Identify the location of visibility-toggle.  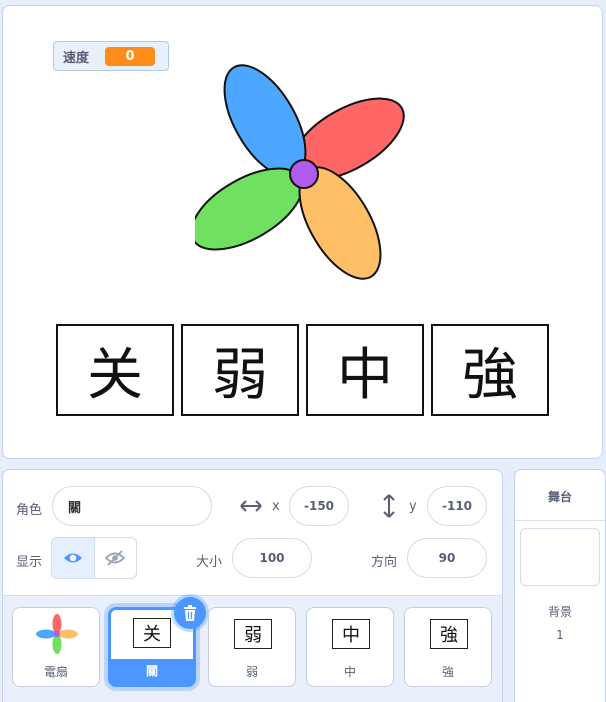
(94, 558).